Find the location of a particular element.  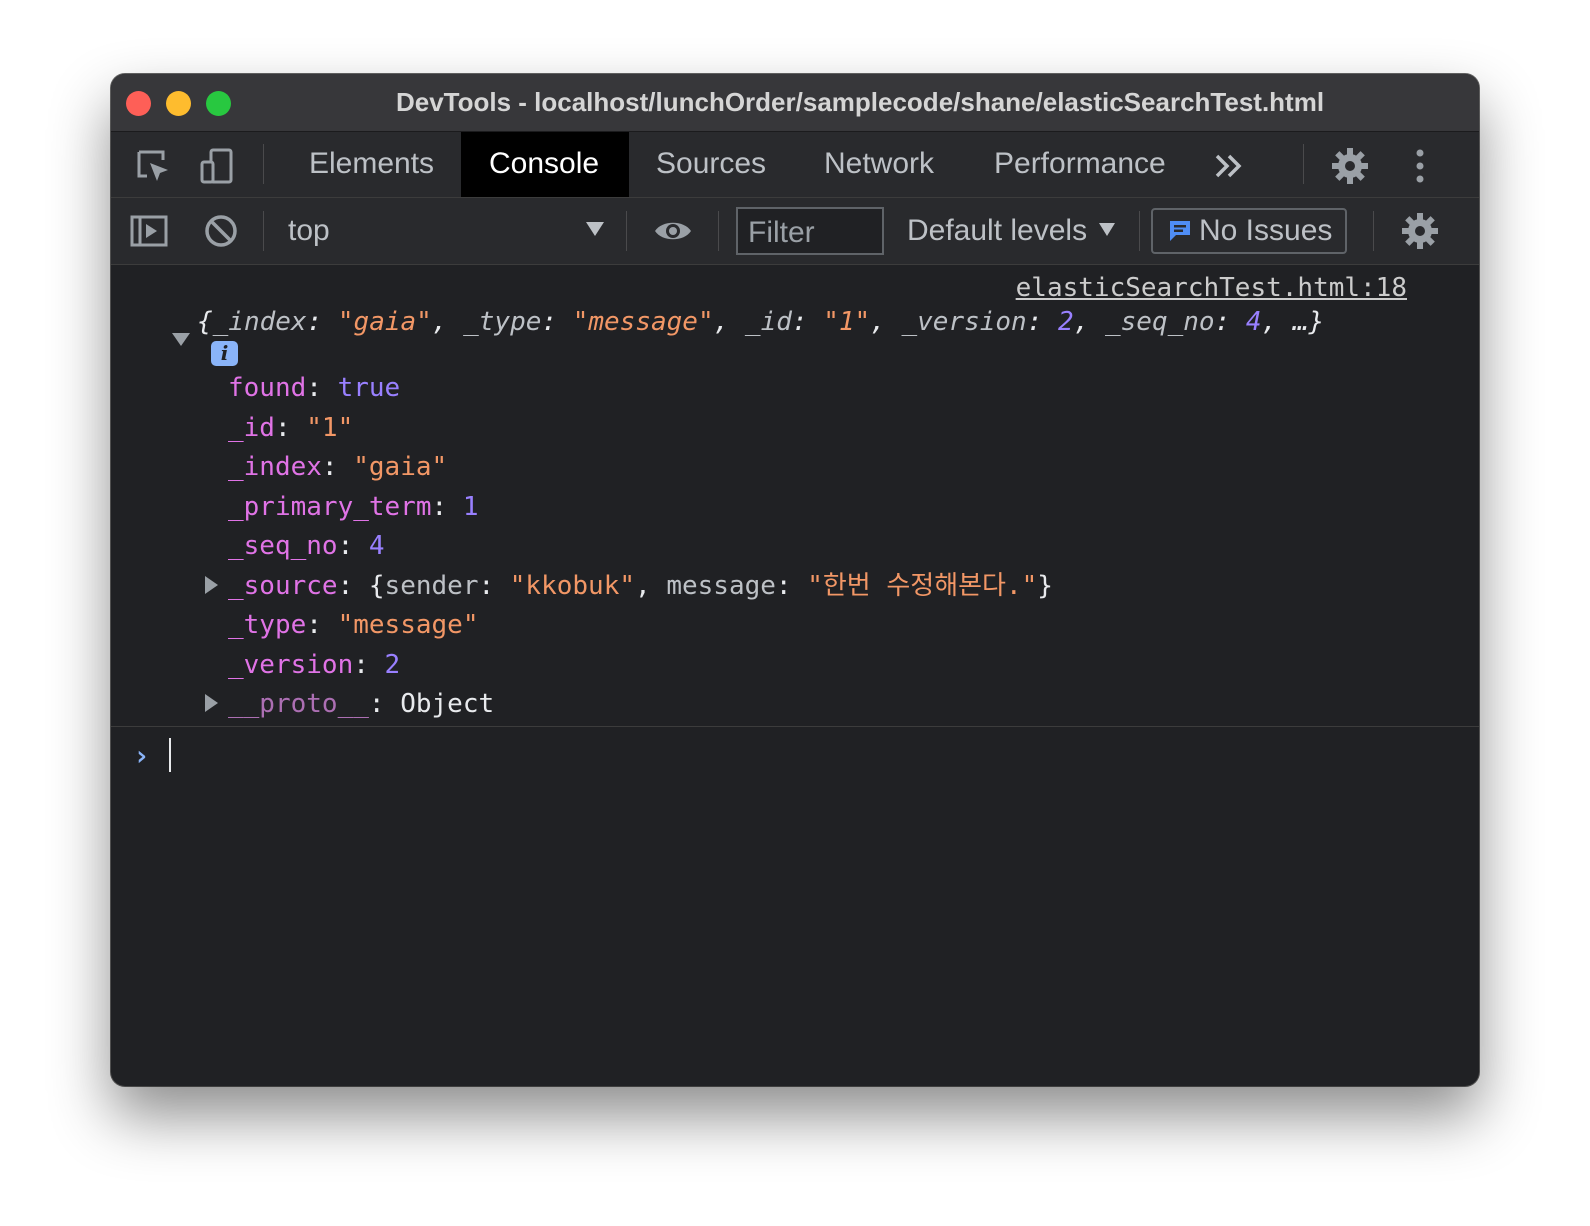

issues-label: No Issues is located at coordinates (1266, 230).